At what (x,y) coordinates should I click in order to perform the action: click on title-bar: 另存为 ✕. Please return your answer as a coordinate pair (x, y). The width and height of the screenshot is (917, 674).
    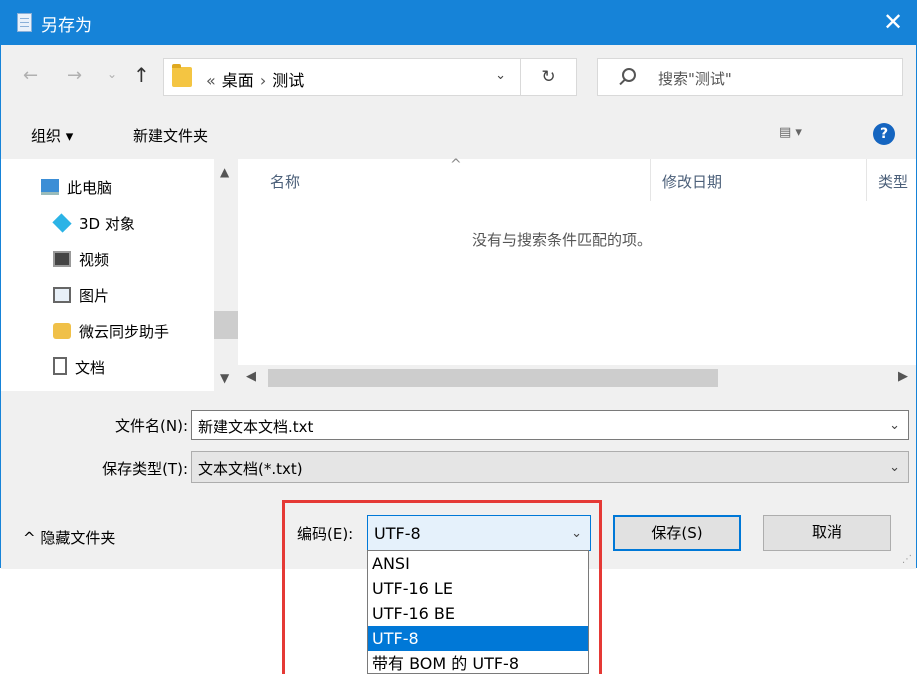
    Looking at the image, I should click on (458, 23).